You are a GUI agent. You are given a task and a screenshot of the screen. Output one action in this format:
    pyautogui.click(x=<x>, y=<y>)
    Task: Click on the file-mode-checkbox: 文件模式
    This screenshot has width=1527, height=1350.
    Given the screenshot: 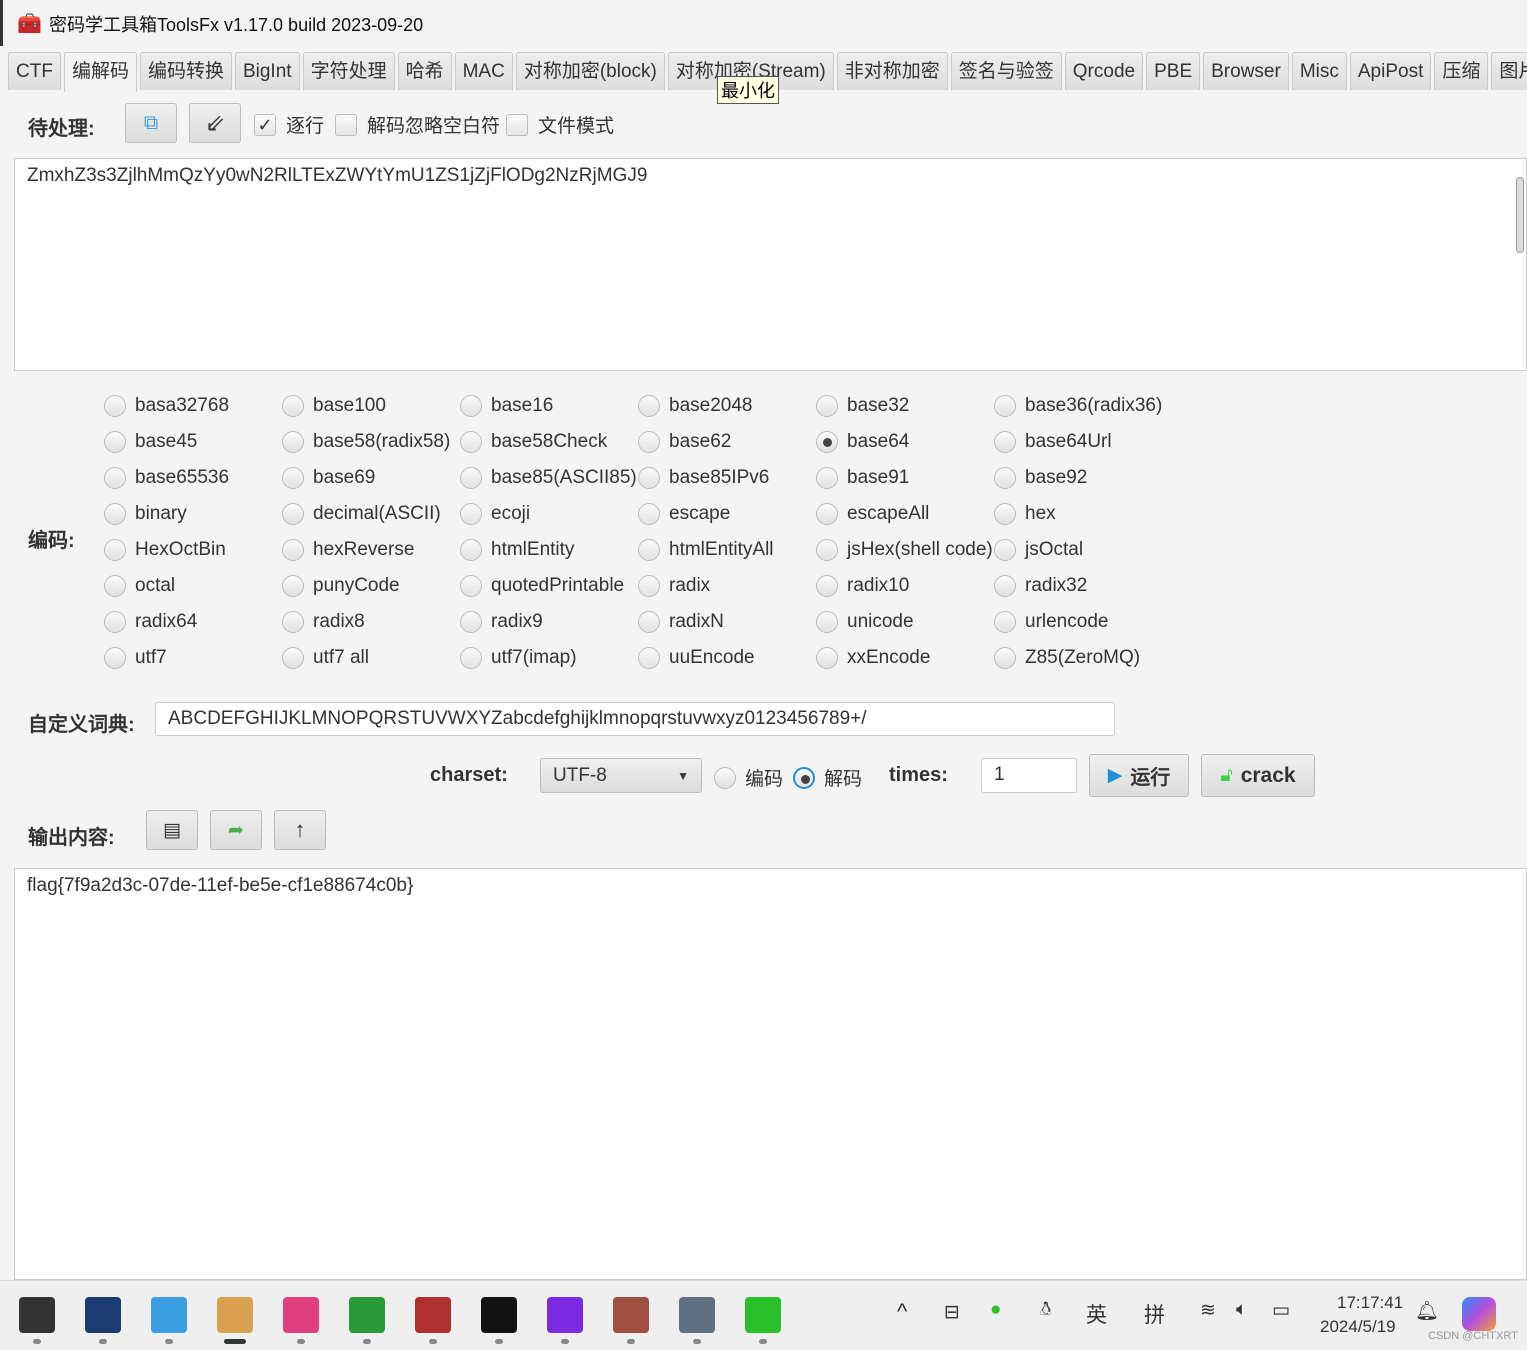 What is the action you would take?
    pyautogui.click(x=560, y=124)
    